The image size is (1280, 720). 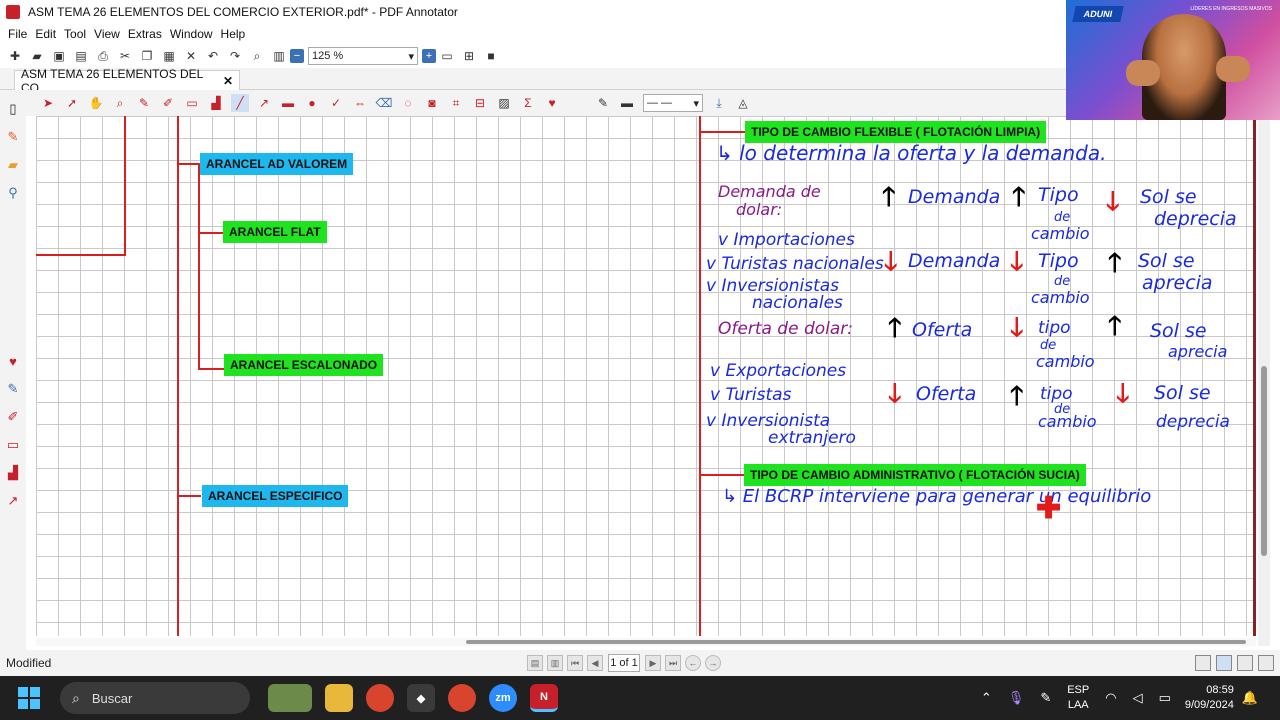 What do you see at coordinates (544, 698) in the screenshot?
I see `pdf-annotator-taskbar-icon: N` at bounding box center [544, 698].